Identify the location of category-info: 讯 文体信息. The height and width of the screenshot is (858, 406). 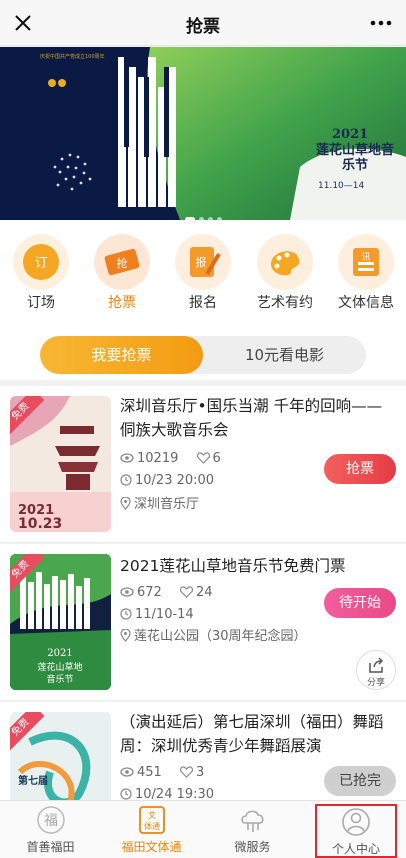
(366, 271).